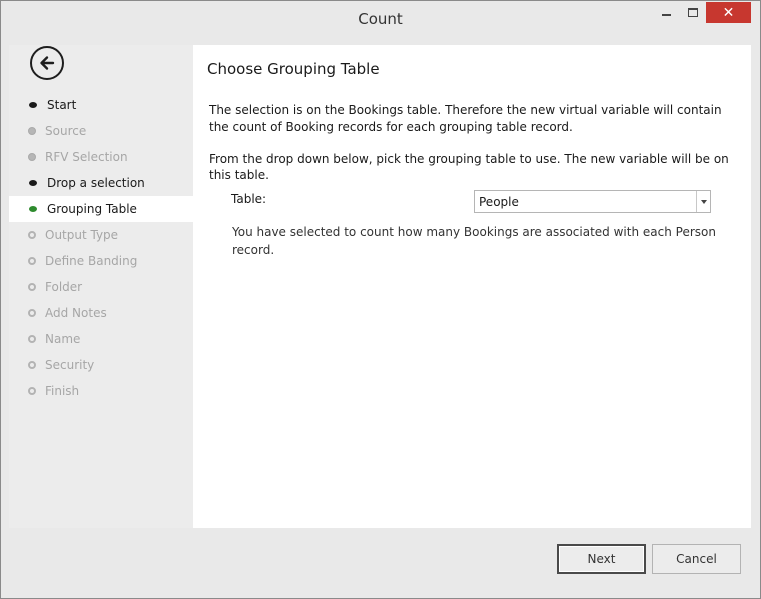  I want to click on window-title: Count, so click(380, 19).